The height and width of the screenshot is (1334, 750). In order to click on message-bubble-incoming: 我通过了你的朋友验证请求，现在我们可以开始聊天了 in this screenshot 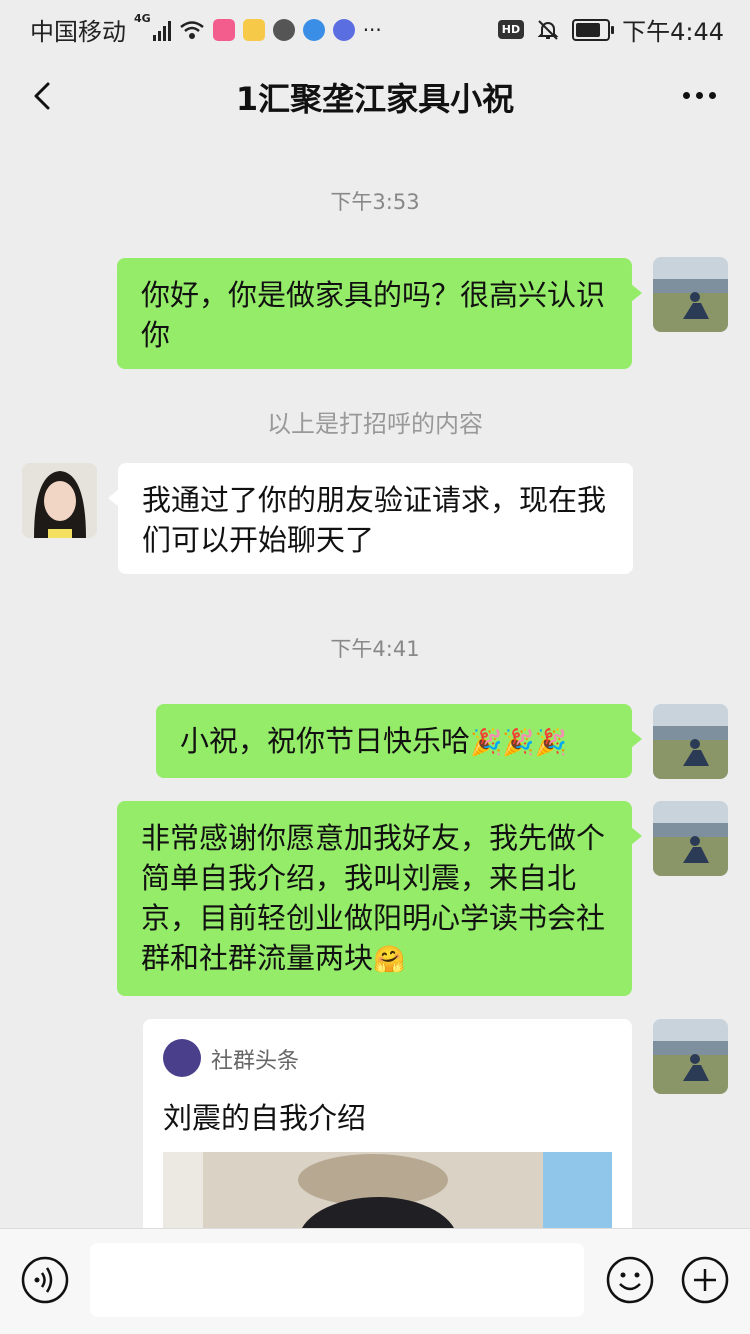, I will do `click(370, 518)`.